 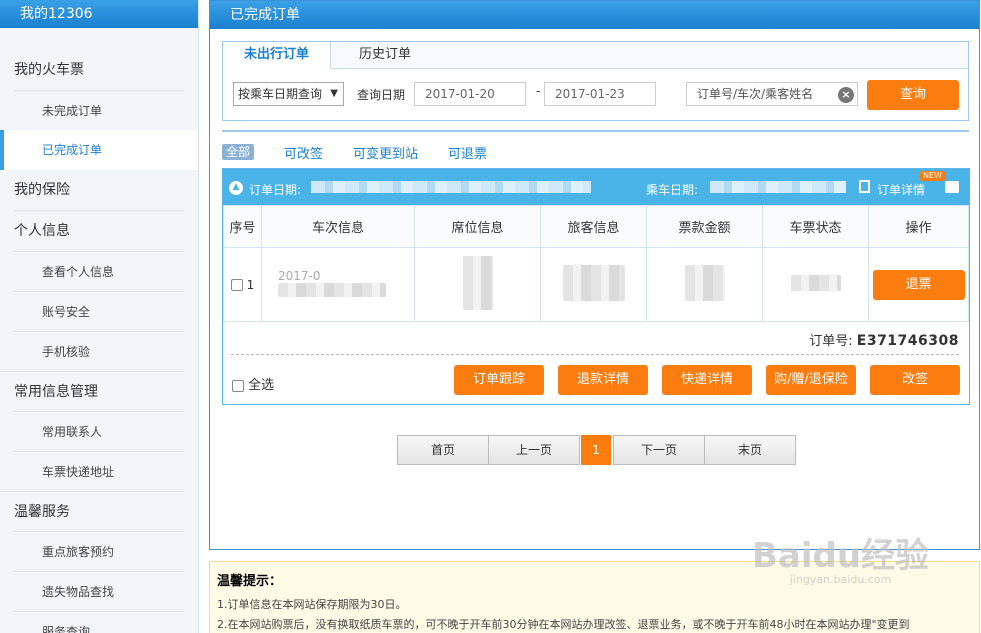 What do you see at coordinates (99, 14) in the screenshot?
I see `sidebar-title: 我的12306` at bounding box center [99, 14].